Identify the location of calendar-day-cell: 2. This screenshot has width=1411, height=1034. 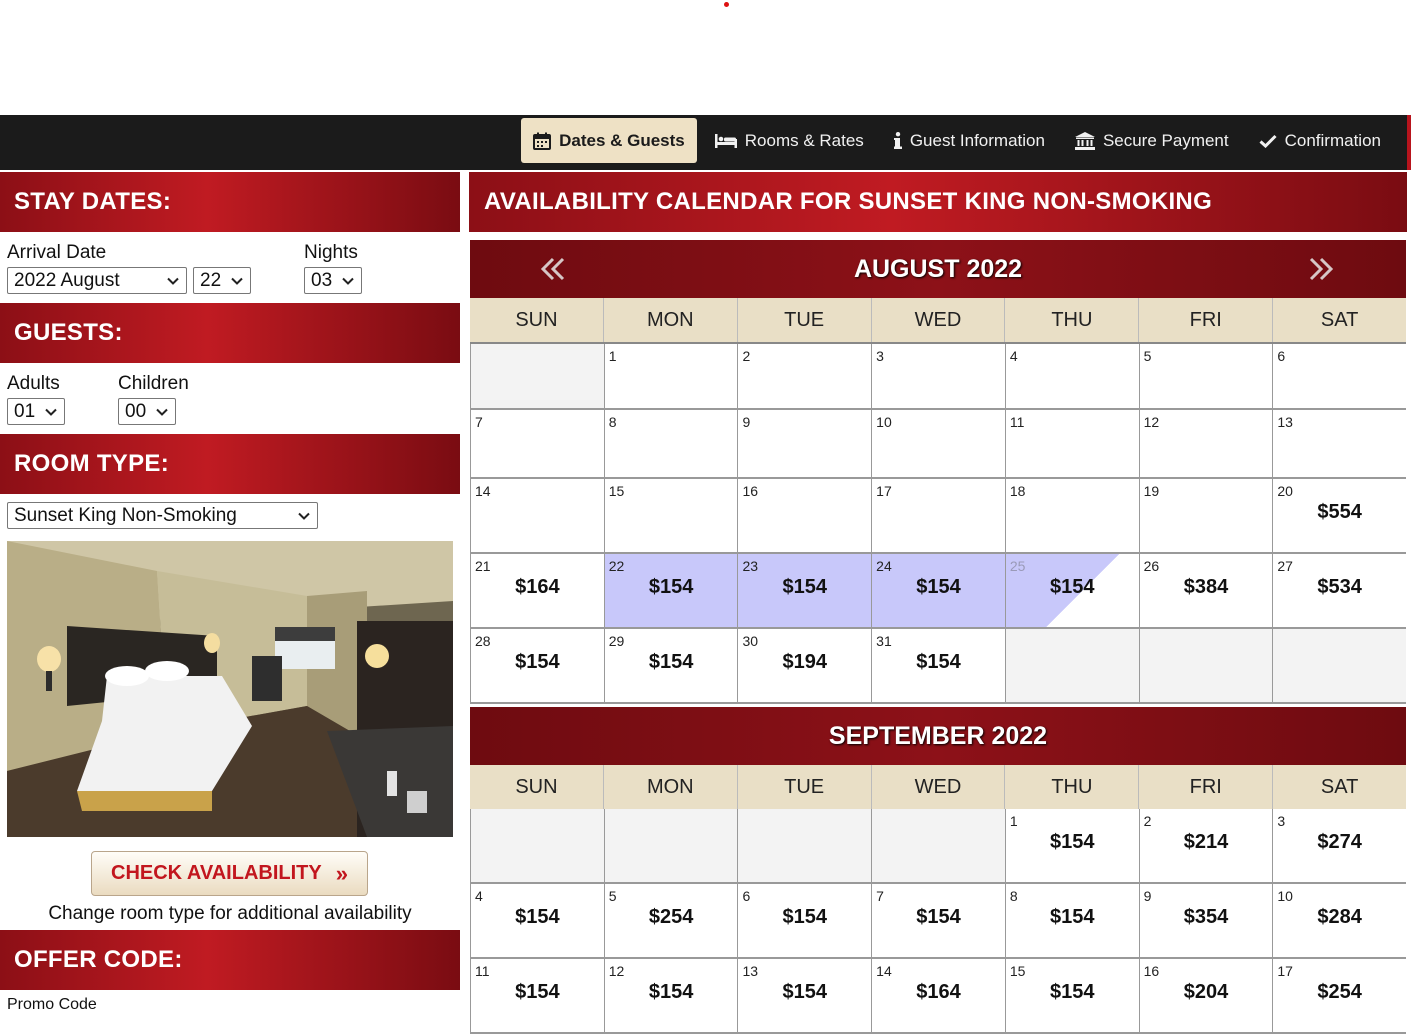
(804, 376).